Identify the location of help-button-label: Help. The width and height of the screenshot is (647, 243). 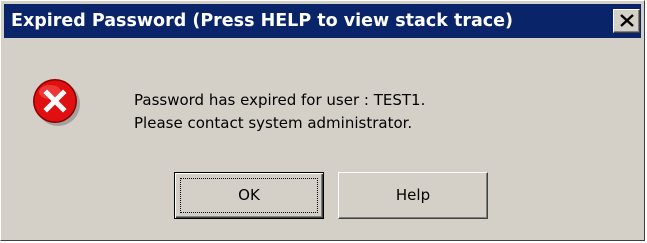
(413, 195).